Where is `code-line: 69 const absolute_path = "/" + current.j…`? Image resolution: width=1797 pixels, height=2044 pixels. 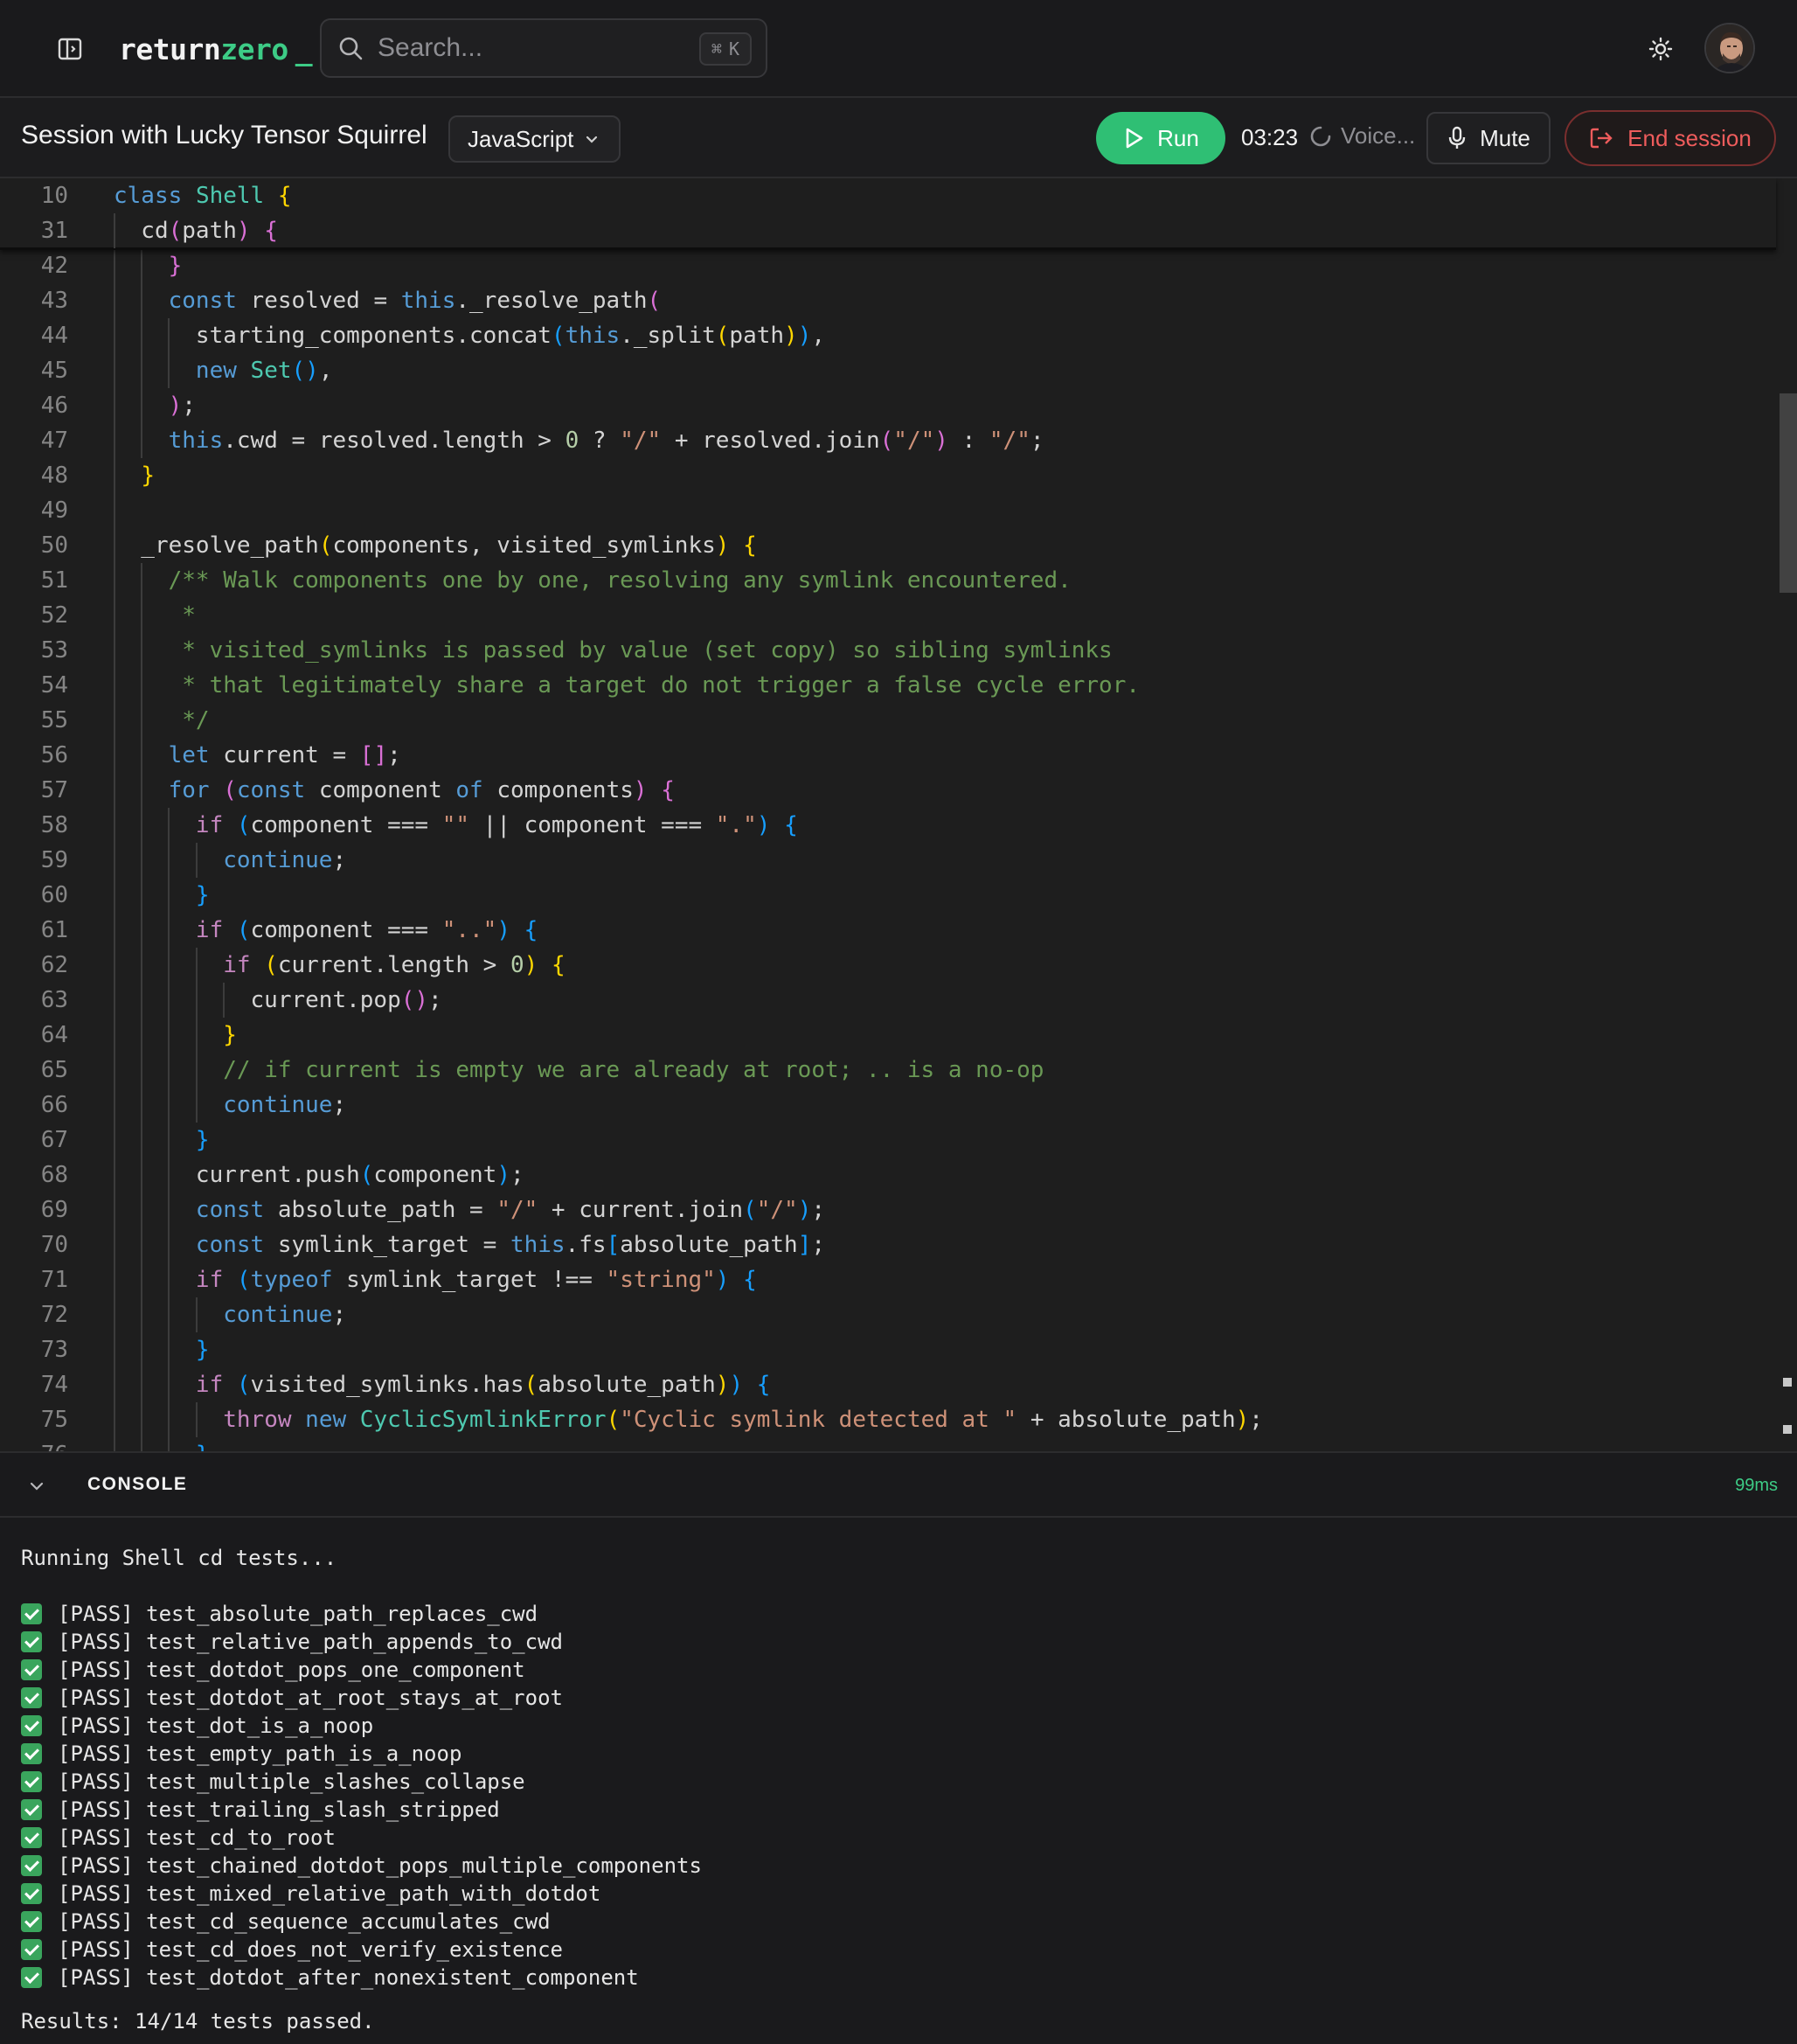
code-line: 69 const absolute_path = "/" + current.j… is located at coordinates (888, 1209).